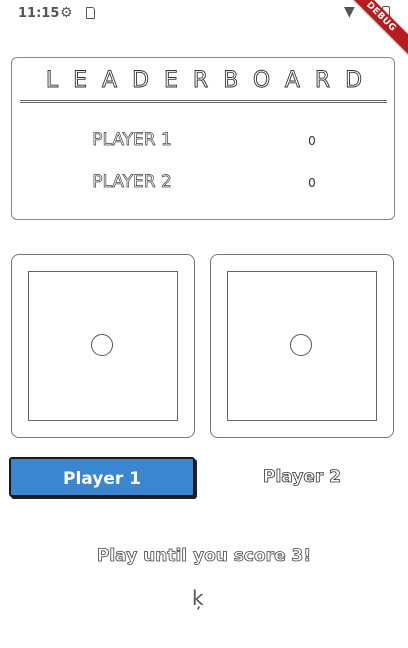 The image size is (408, 648). Describe the element at coordinates (203, 101) in the screenshot. I see `leaderboard-divider` at that location.